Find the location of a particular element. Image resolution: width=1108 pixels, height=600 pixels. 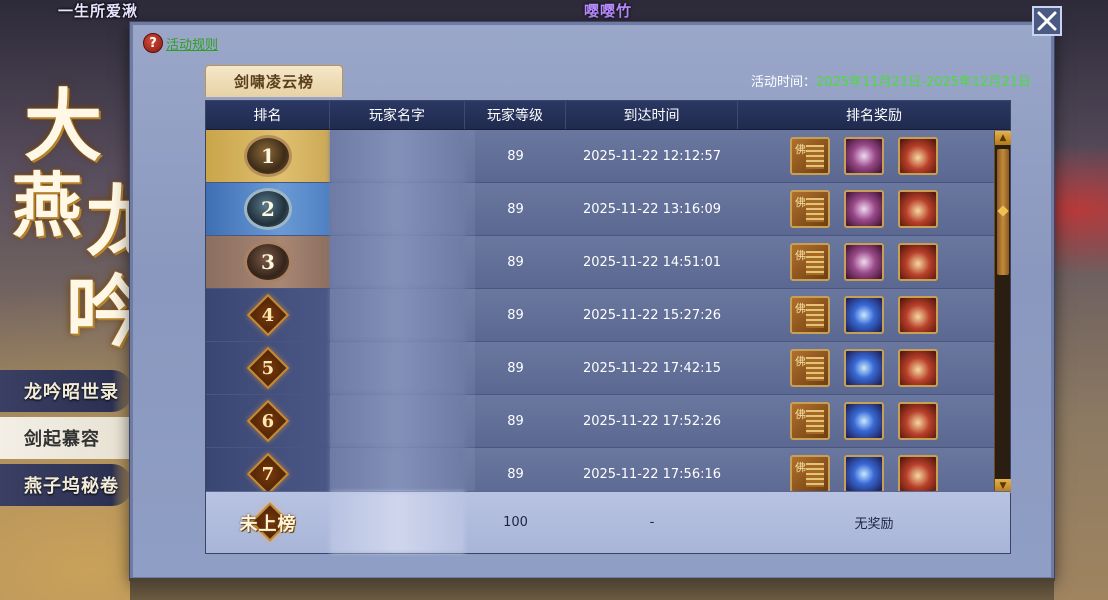

gold-medal-icon: 1 is located at coordinates (268, 156).